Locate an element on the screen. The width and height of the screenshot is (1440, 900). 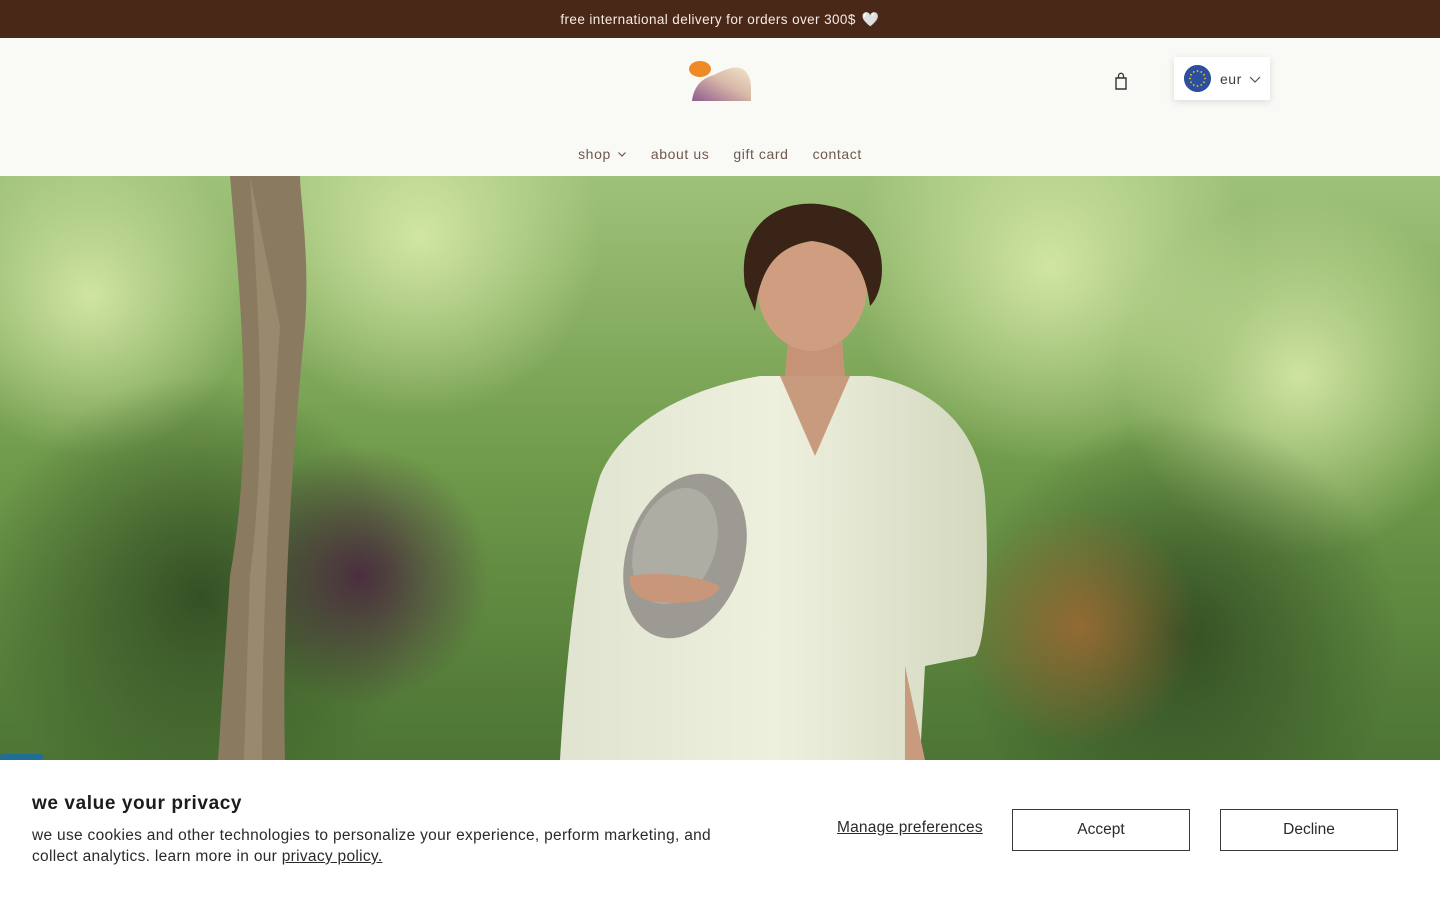
manage-preferences-link: Manage preferences is located at coordinates (910, 828).